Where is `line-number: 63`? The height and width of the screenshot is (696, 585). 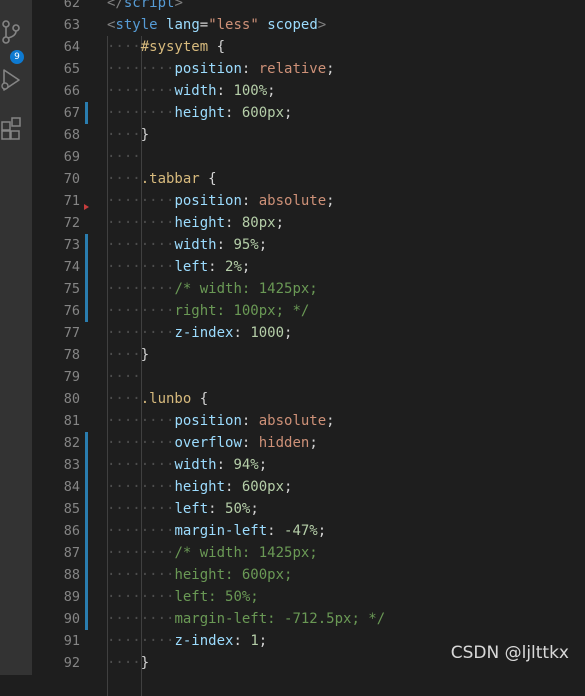 line-number: 63 is located at coordinates (71, 25).